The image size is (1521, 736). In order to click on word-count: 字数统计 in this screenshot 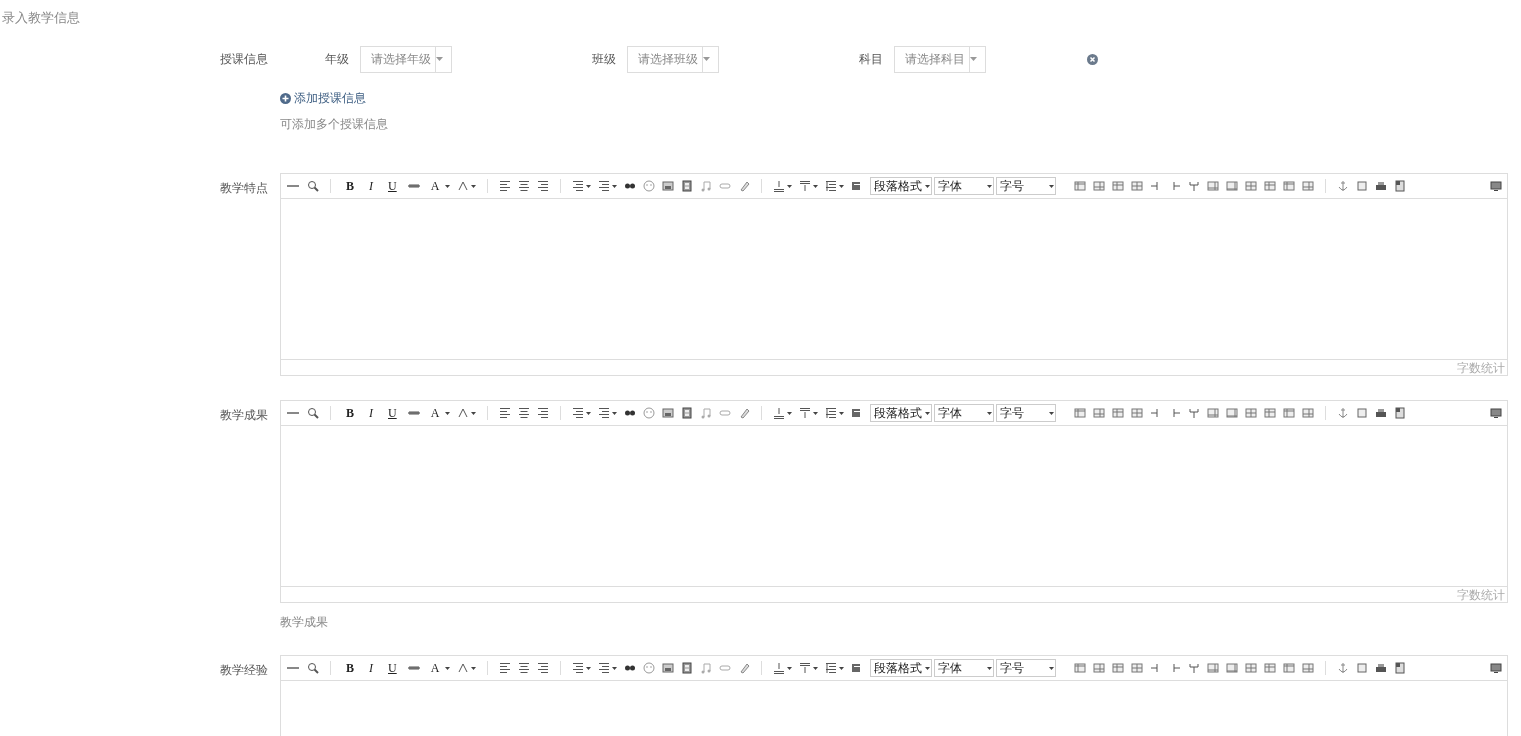, I will do `click(1481, 367)`.